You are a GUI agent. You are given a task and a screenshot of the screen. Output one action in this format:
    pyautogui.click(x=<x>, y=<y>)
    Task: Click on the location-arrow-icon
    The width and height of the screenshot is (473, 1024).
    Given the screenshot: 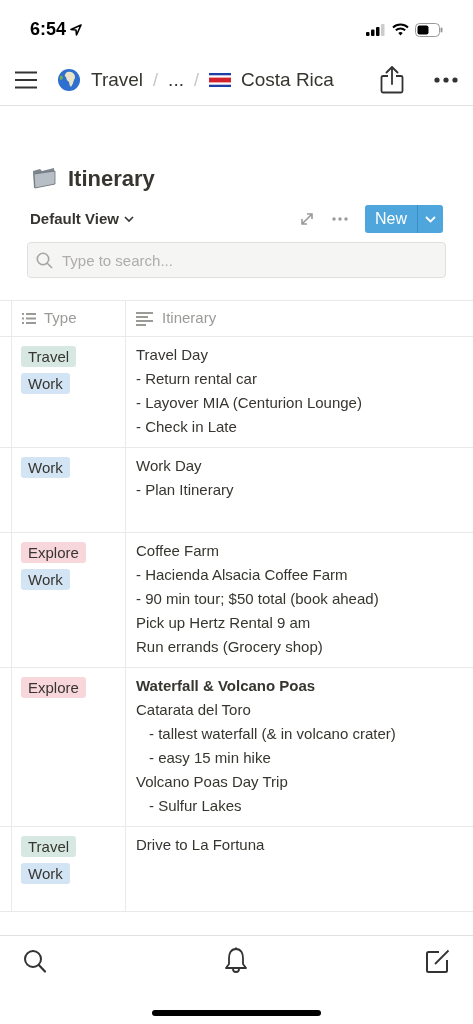 What is the action you would take?
    pyautogui.click(x=76, y=29)
    